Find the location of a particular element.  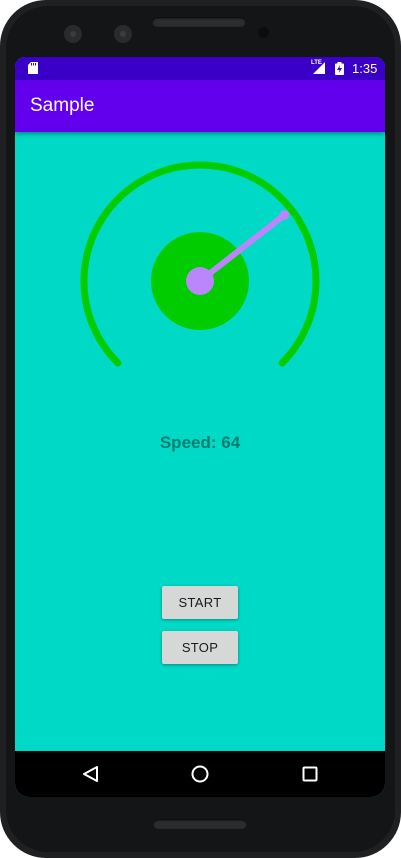

back-icon is located at coordinates (90, 774).